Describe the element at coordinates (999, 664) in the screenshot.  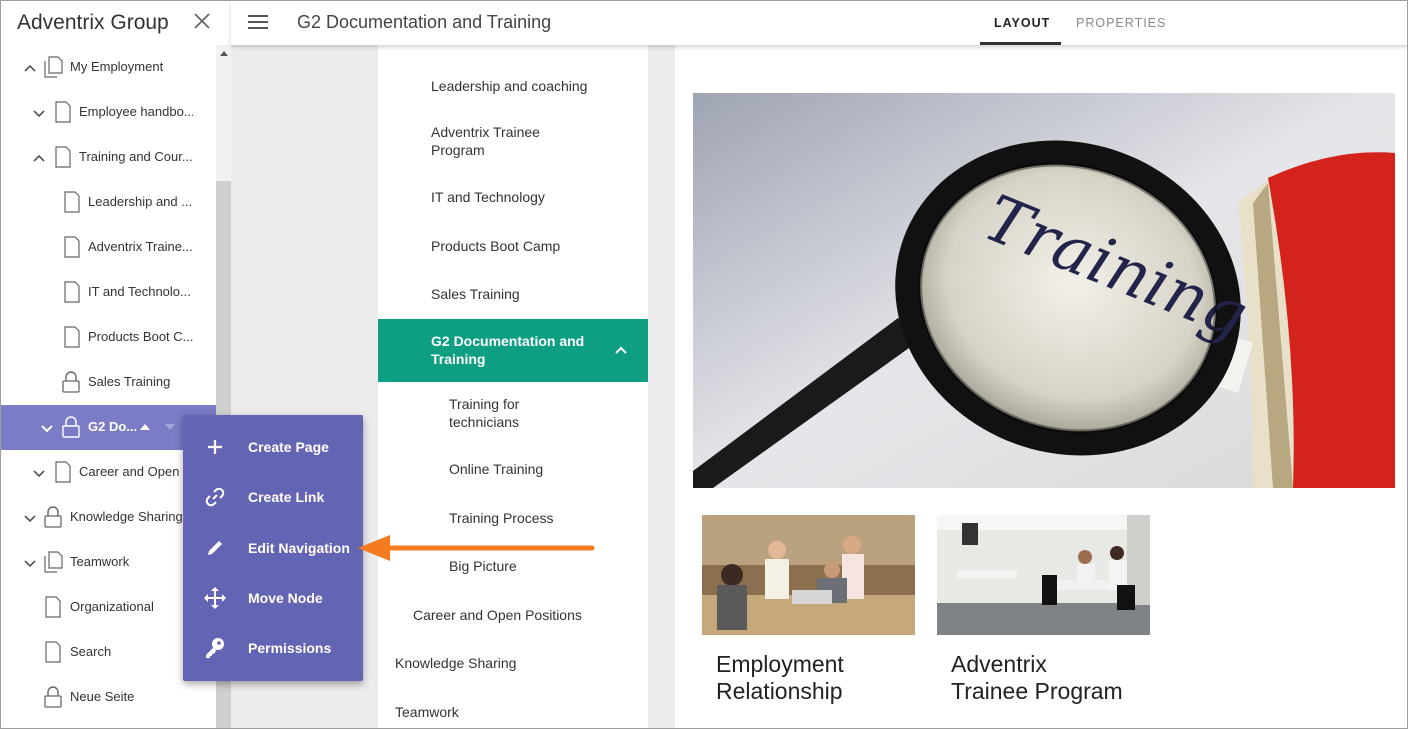
I see `card-title-line: Adventrix` at that location.